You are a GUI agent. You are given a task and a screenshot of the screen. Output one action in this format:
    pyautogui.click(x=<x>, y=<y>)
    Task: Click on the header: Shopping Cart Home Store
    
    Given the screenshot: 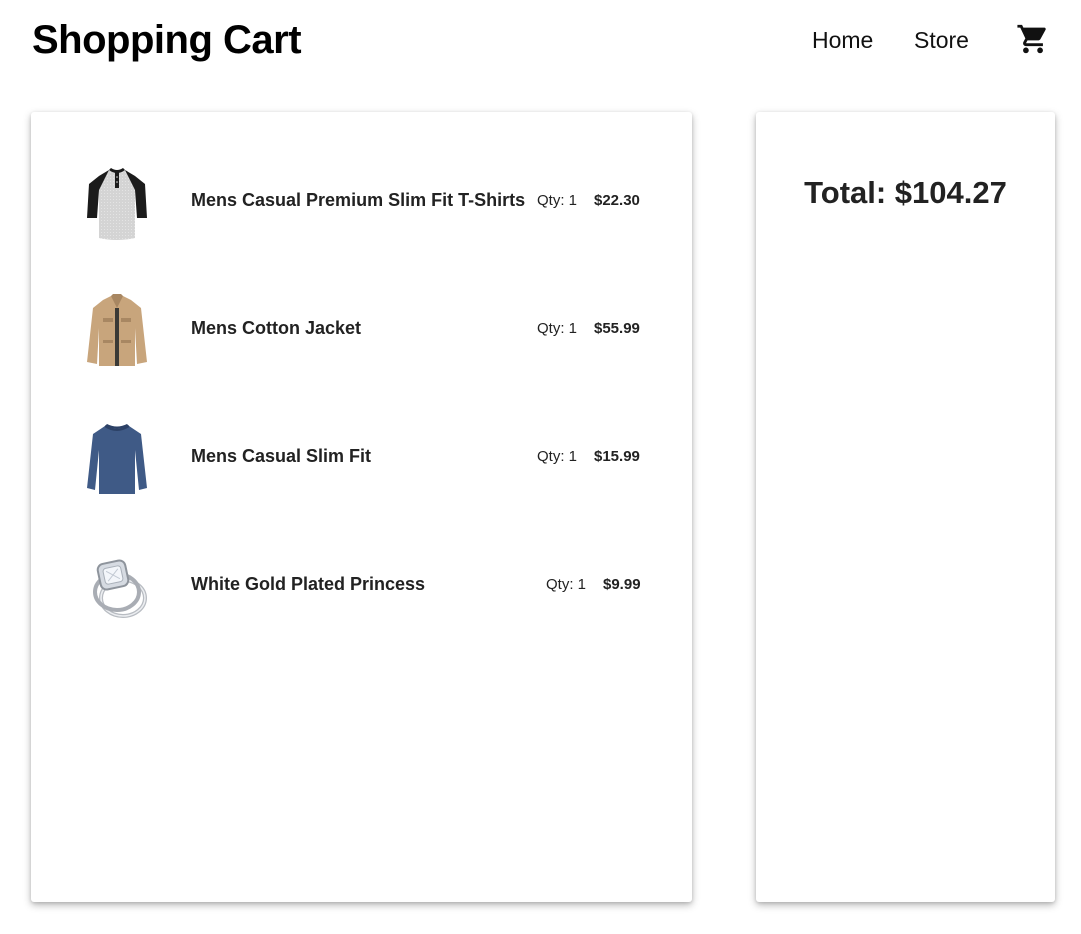 What is the action you would take?
    pyautogui.click(x=540, y=41)
    